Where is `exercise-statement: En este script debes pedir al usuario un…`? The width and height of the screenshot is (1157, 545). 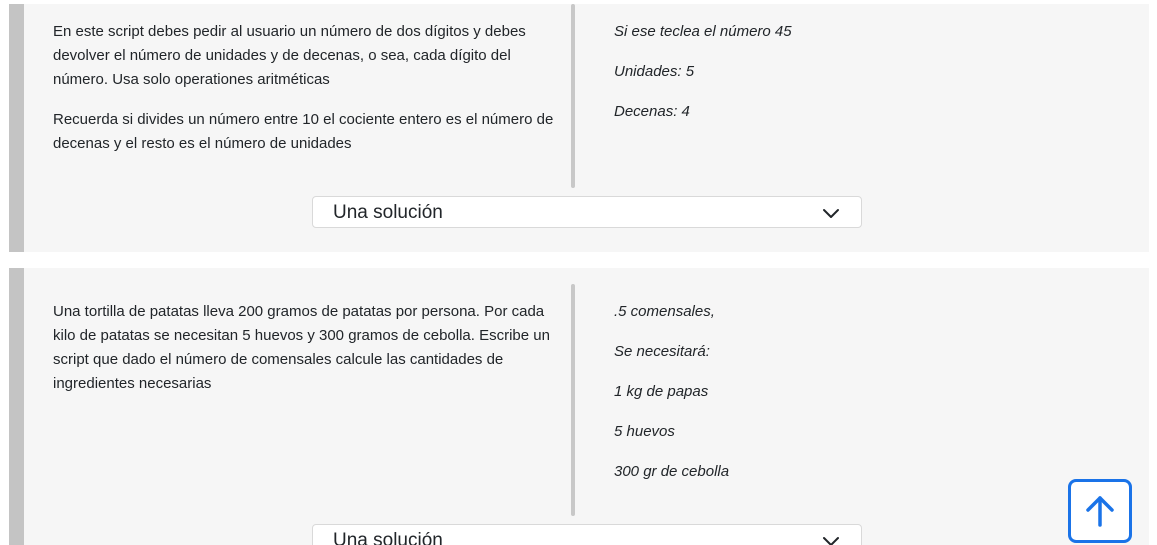
exercise-statement: En este script debes pedir al usuario un… is located at coordinates (308, 96).